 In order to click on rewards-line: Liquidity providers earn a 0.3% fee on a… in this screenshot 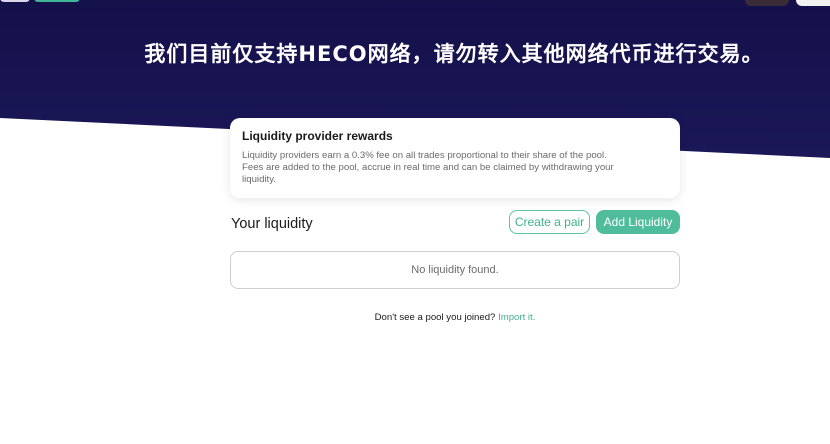, I will do `click(424, 155)`.